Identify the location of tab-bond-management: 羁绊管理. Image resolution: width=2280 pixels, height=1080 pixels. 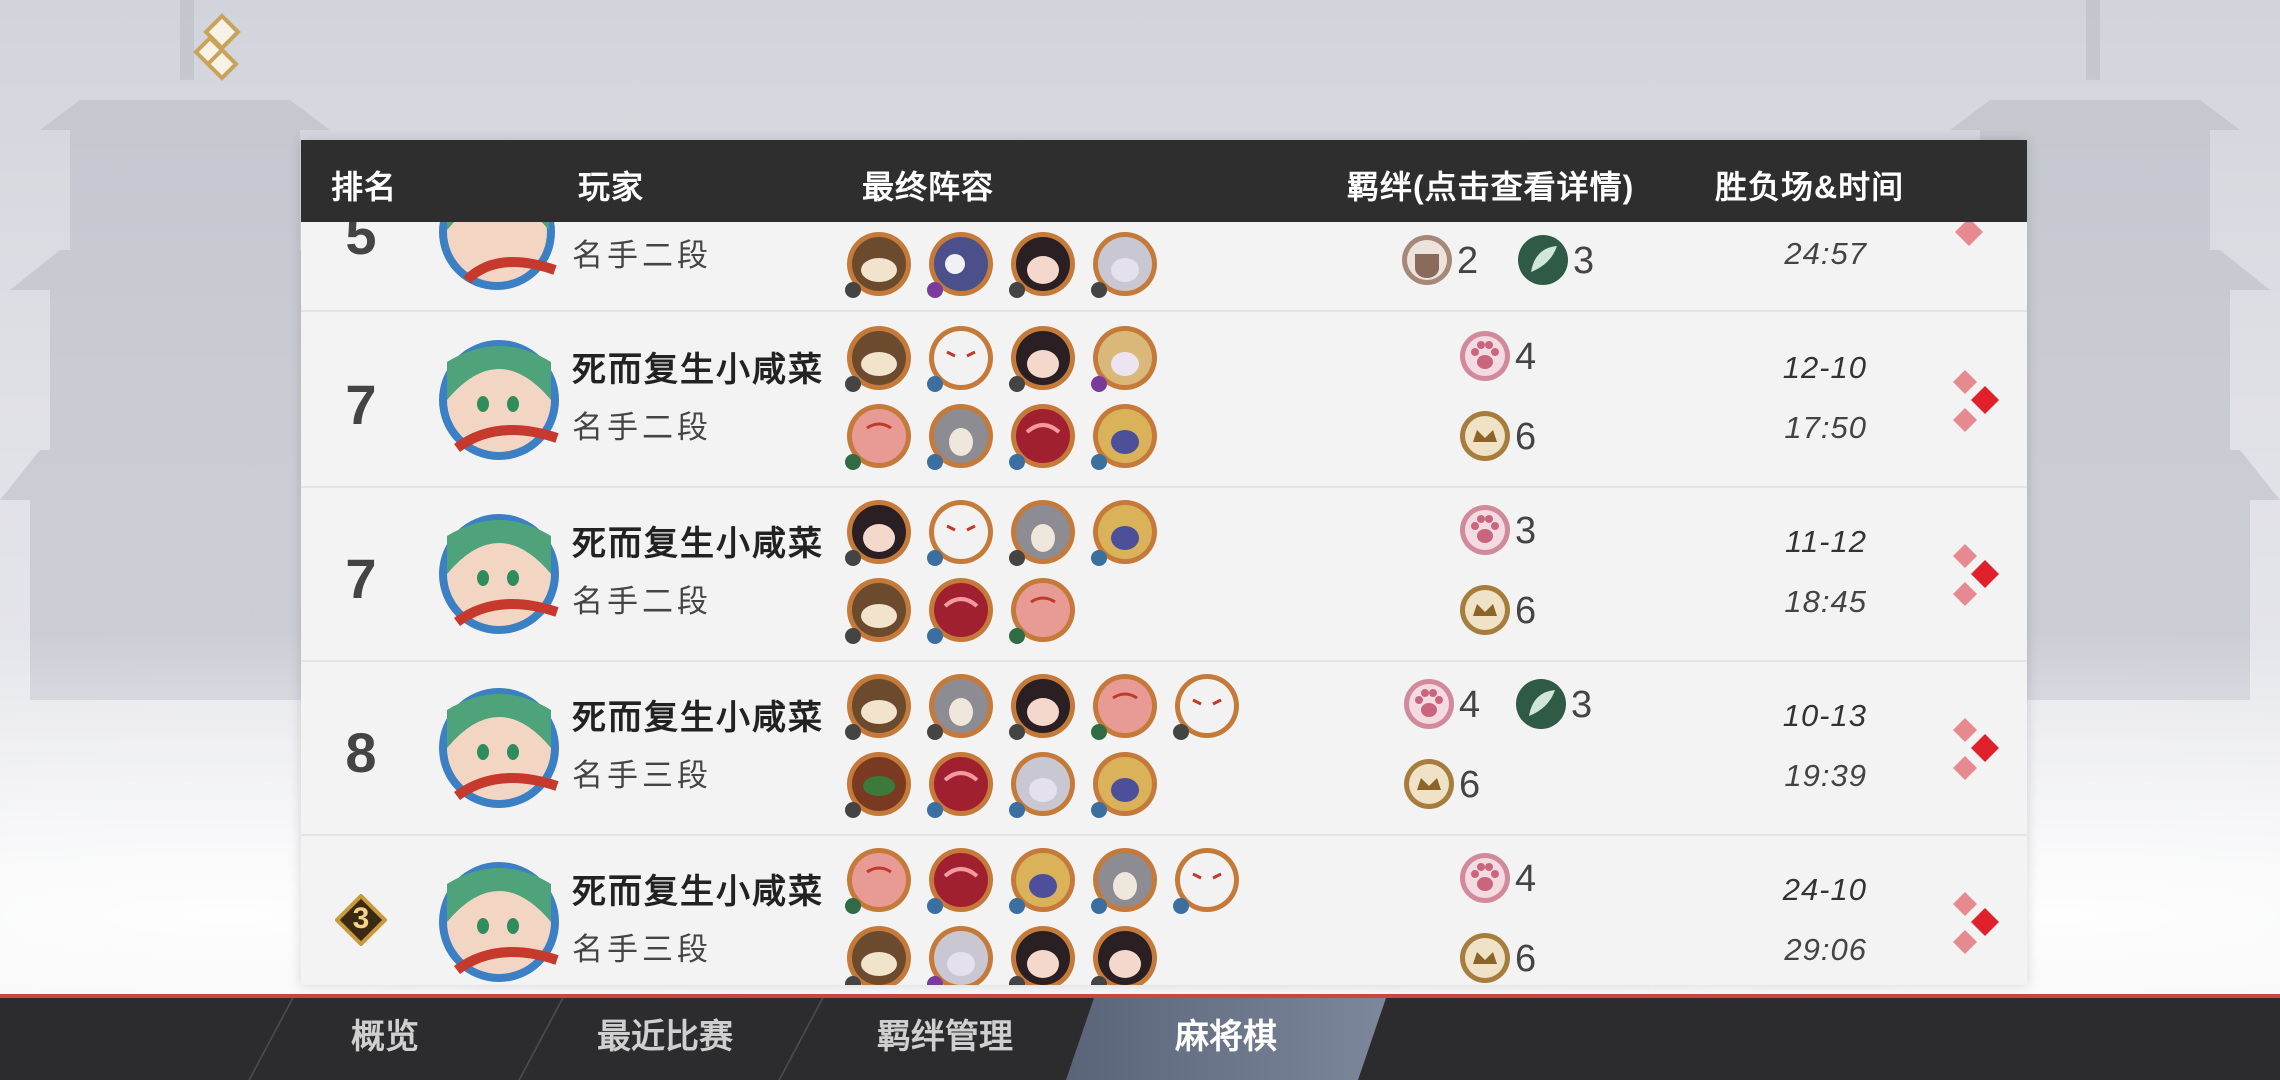
(945, 1039).